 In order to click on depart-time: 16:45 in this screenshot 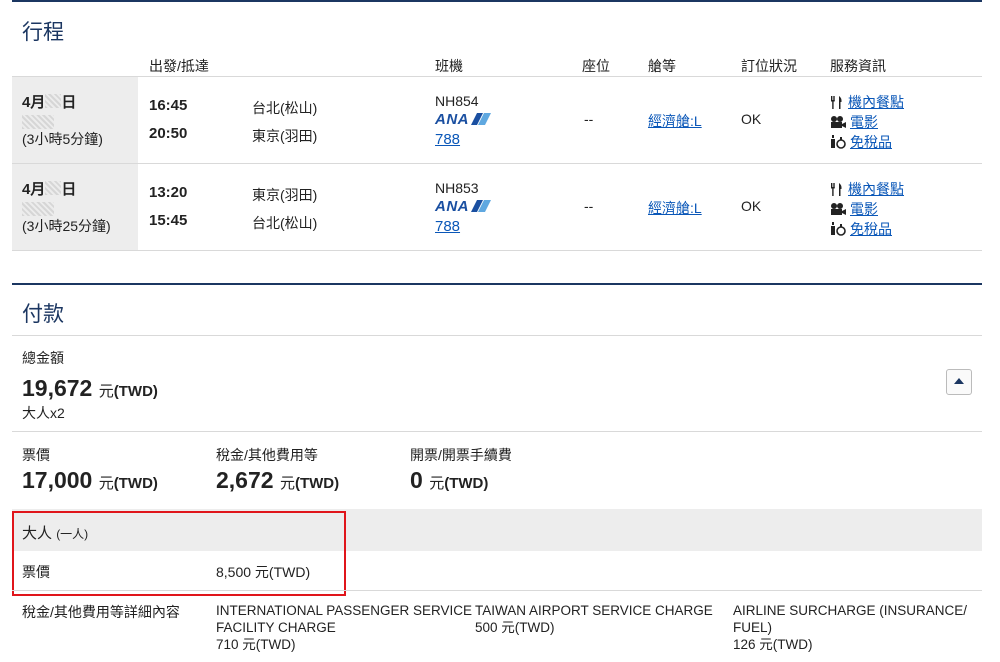, I will do `click(168, 105)`.